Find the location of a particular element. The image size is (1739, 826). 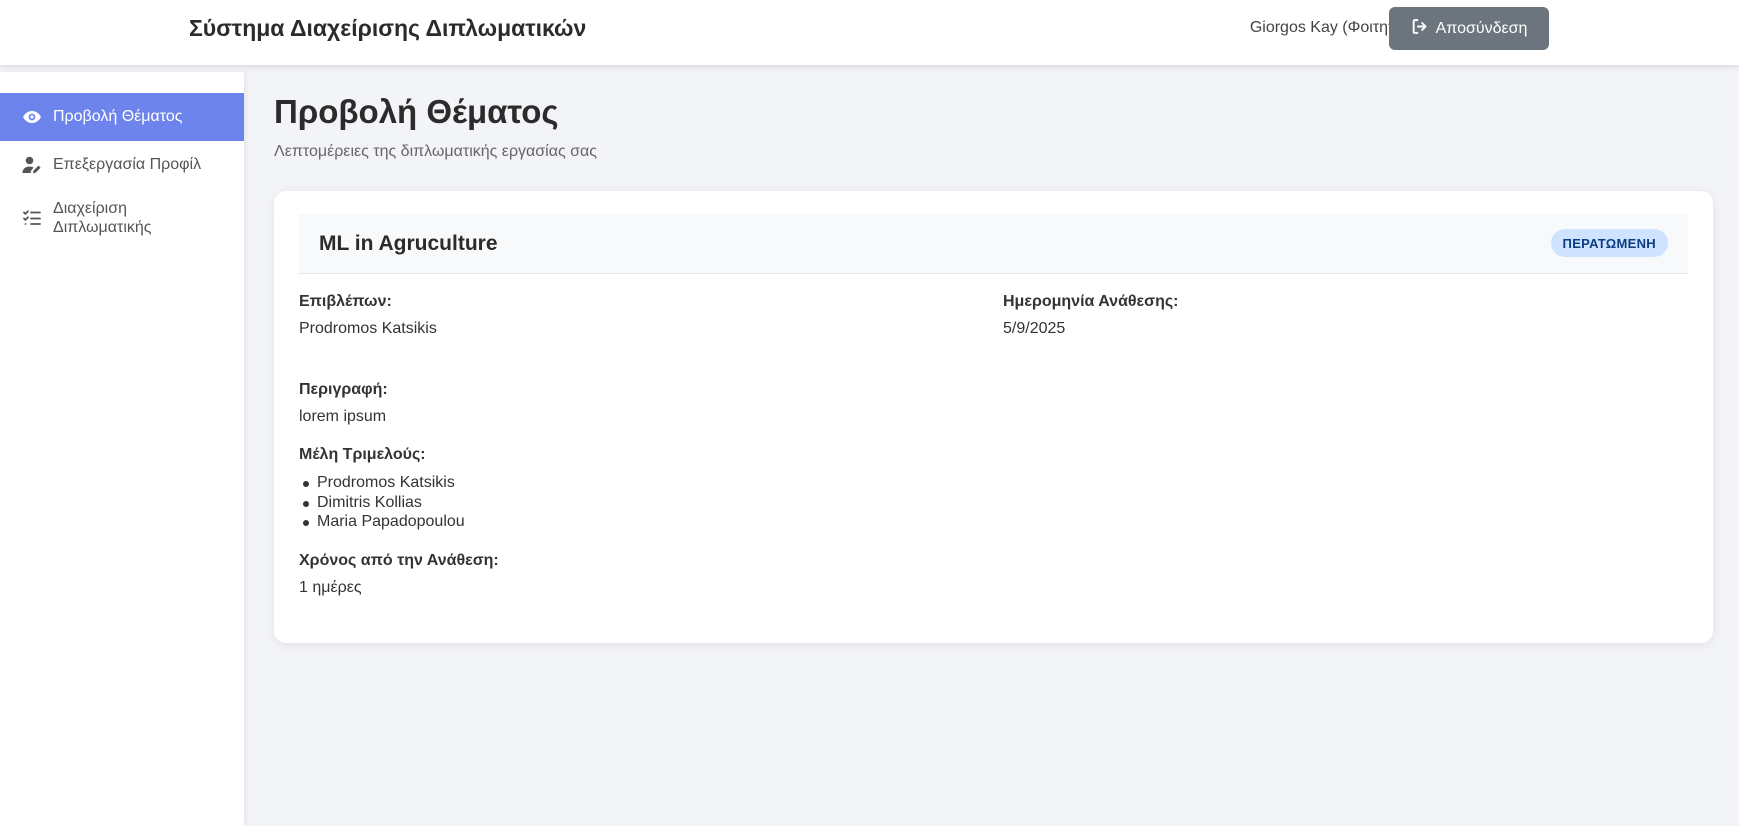

thesis-title: ML in Agruculture is located at coordinates (408, 243).